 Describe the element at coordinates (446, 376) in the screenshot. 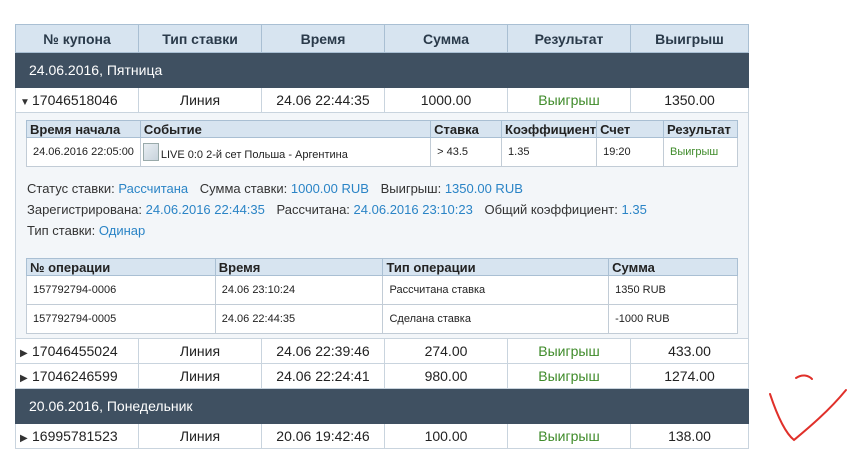

I see `coupon-amount: 980.00` at that location.